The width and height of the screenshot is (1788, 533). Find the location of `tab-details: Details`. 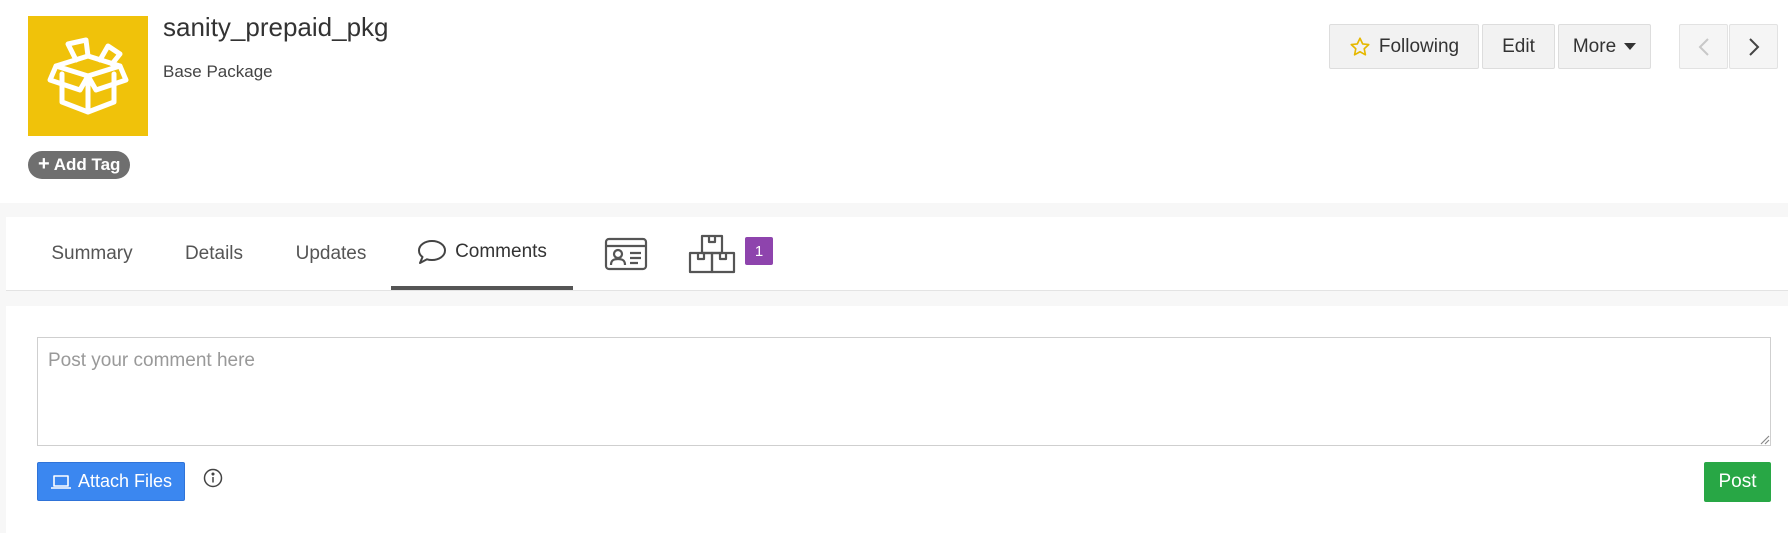

tab-details: Details is located at coordinates (214, 253).